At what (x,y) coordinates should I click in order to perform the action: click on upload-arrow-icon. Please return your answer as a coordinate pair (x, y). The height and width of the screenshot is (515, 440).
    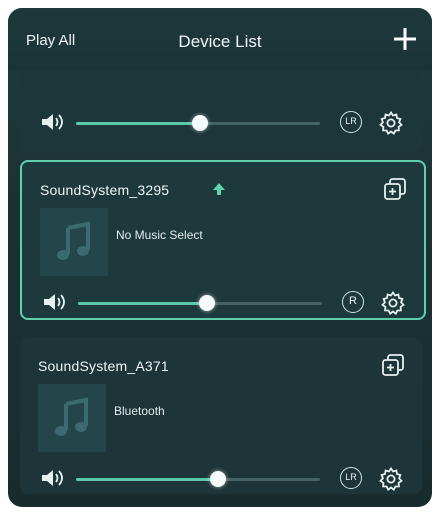
    Looking at the image, I should click on (219, 189).